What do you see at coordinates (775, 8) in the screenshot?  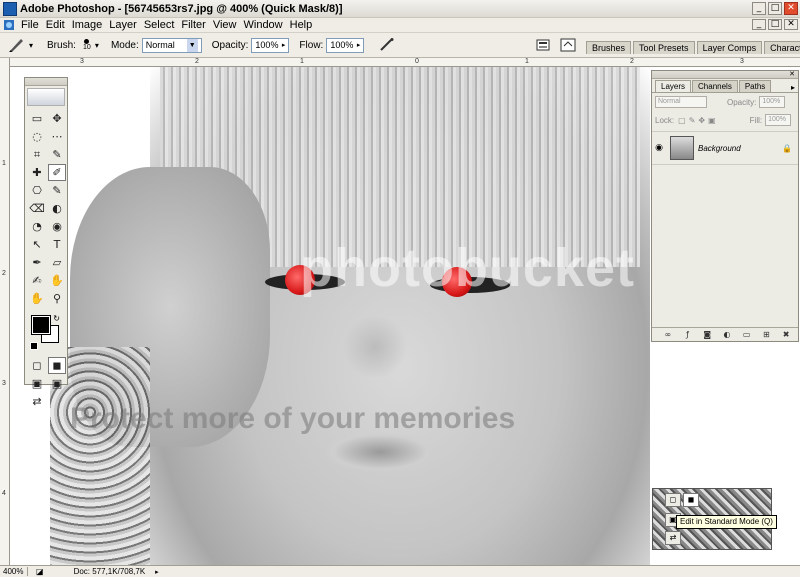 I see `maximize-button: □` at bounding box center [775, 8].